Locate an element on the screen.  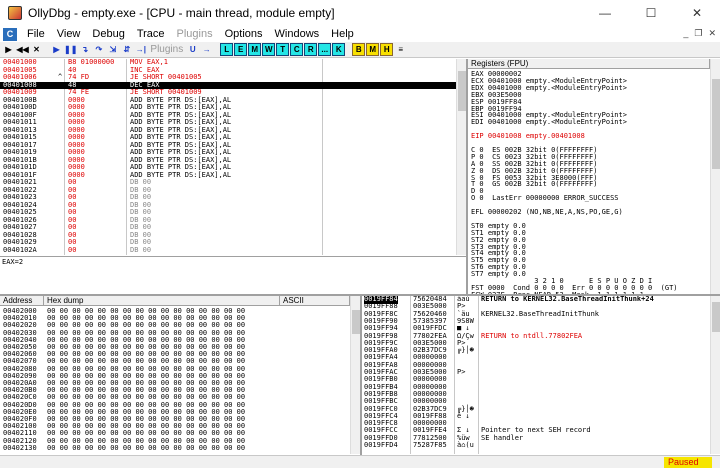
restart-icon: ◀◀ is located at coordinates (22, 49).